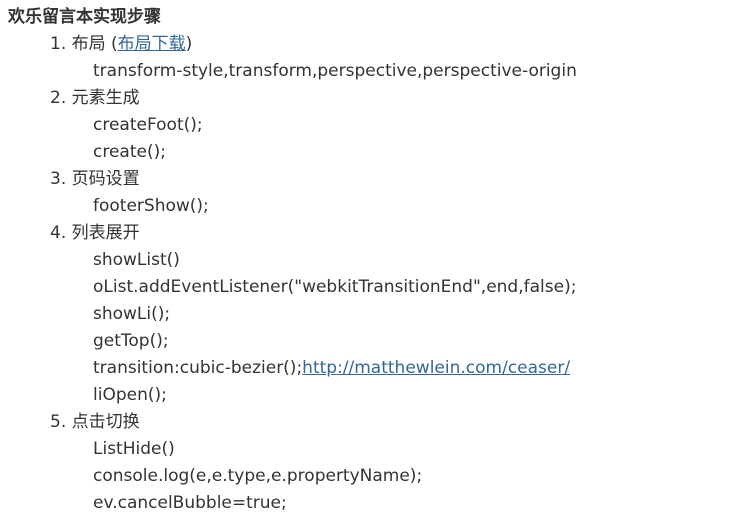  Describe the element at coordinates (111, 44) in the screenshot. I see `step-1-paren-open: (` at that location.